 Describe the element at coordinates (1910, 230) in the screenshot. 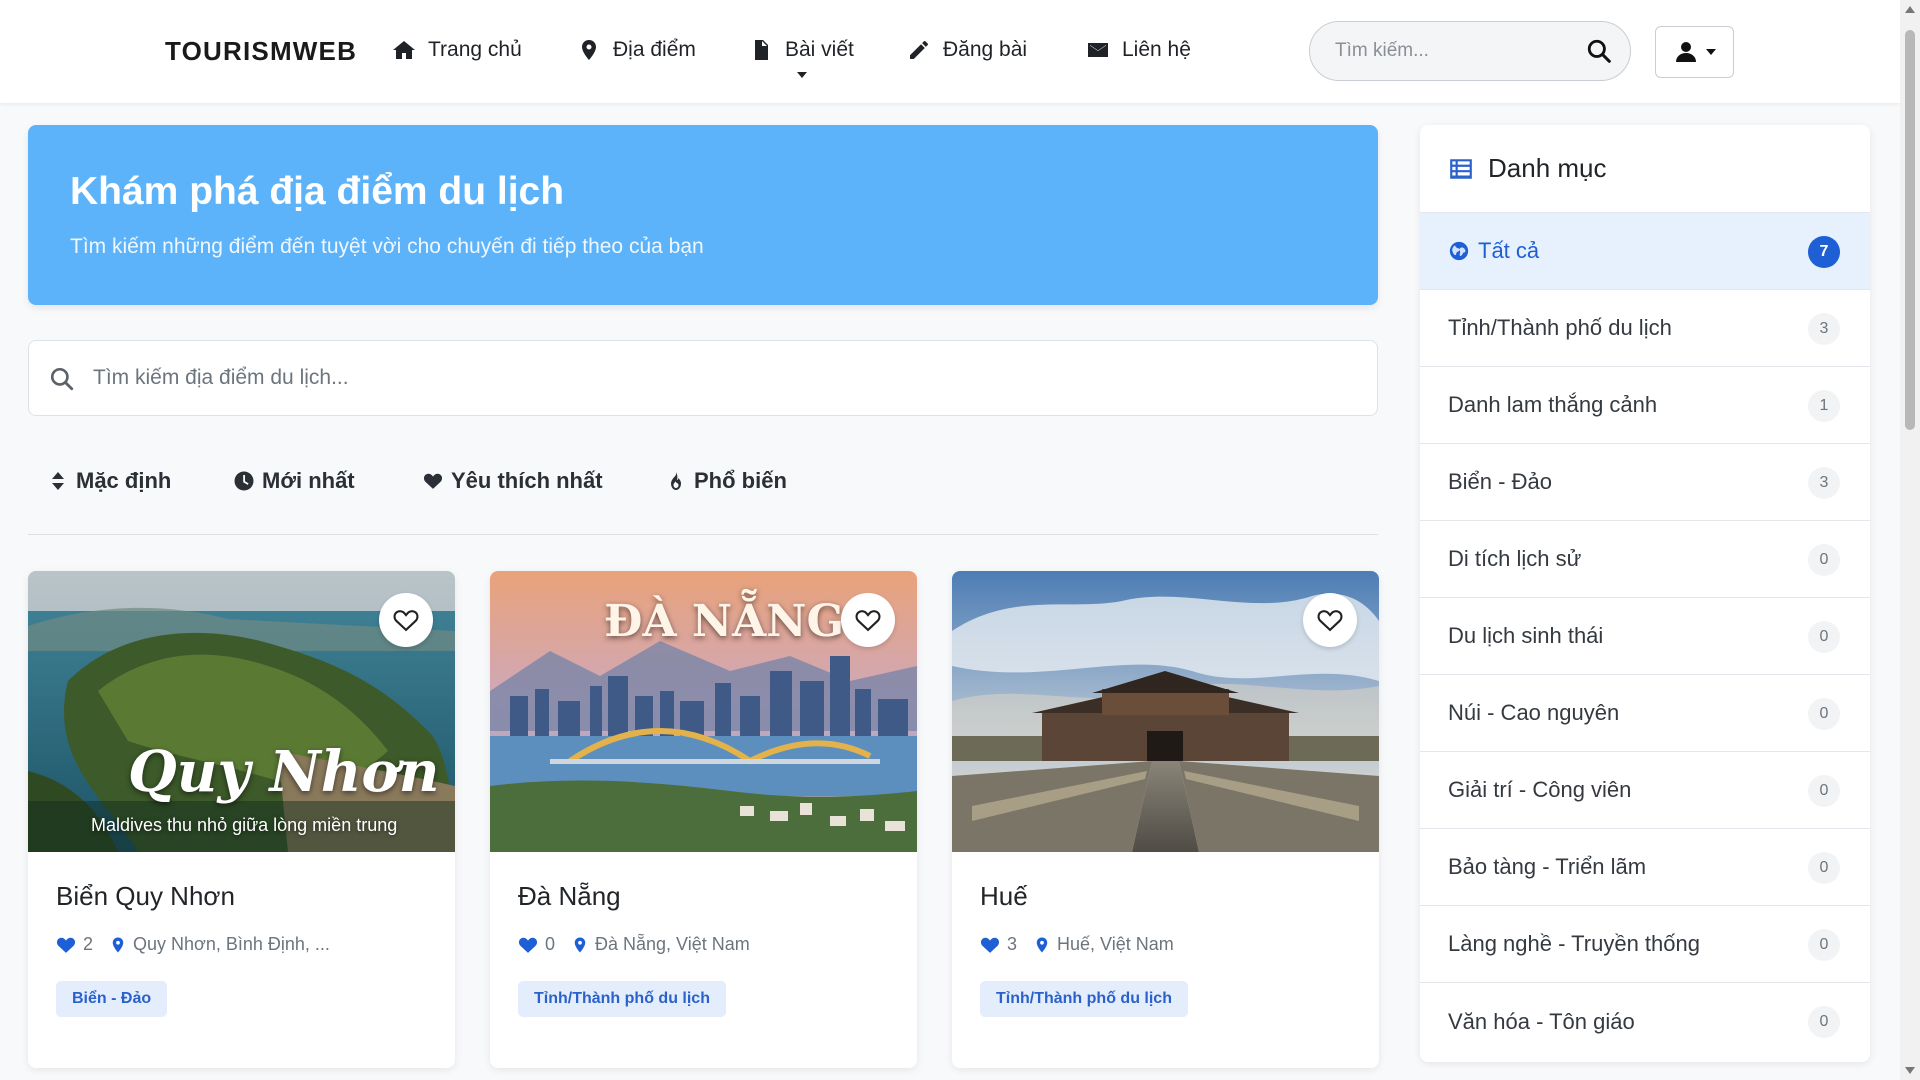

I see `scroll-thumb` at that location.